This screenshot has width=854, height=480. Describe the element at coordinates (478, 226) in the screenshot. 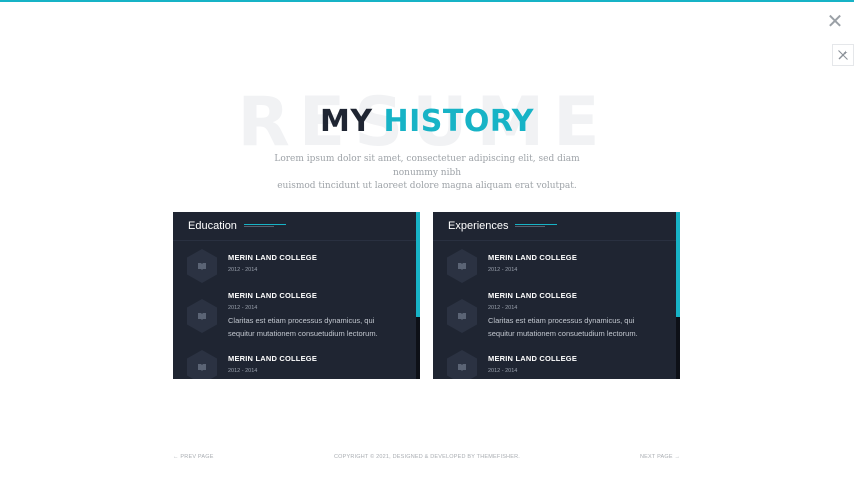

I see `experiences-title: Experiences` at that location.